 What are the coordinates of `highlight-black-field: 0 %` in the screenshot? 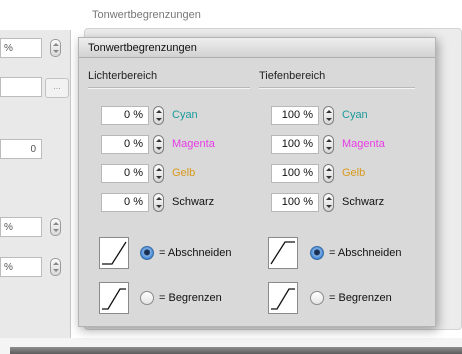 It's located at (125, 202).